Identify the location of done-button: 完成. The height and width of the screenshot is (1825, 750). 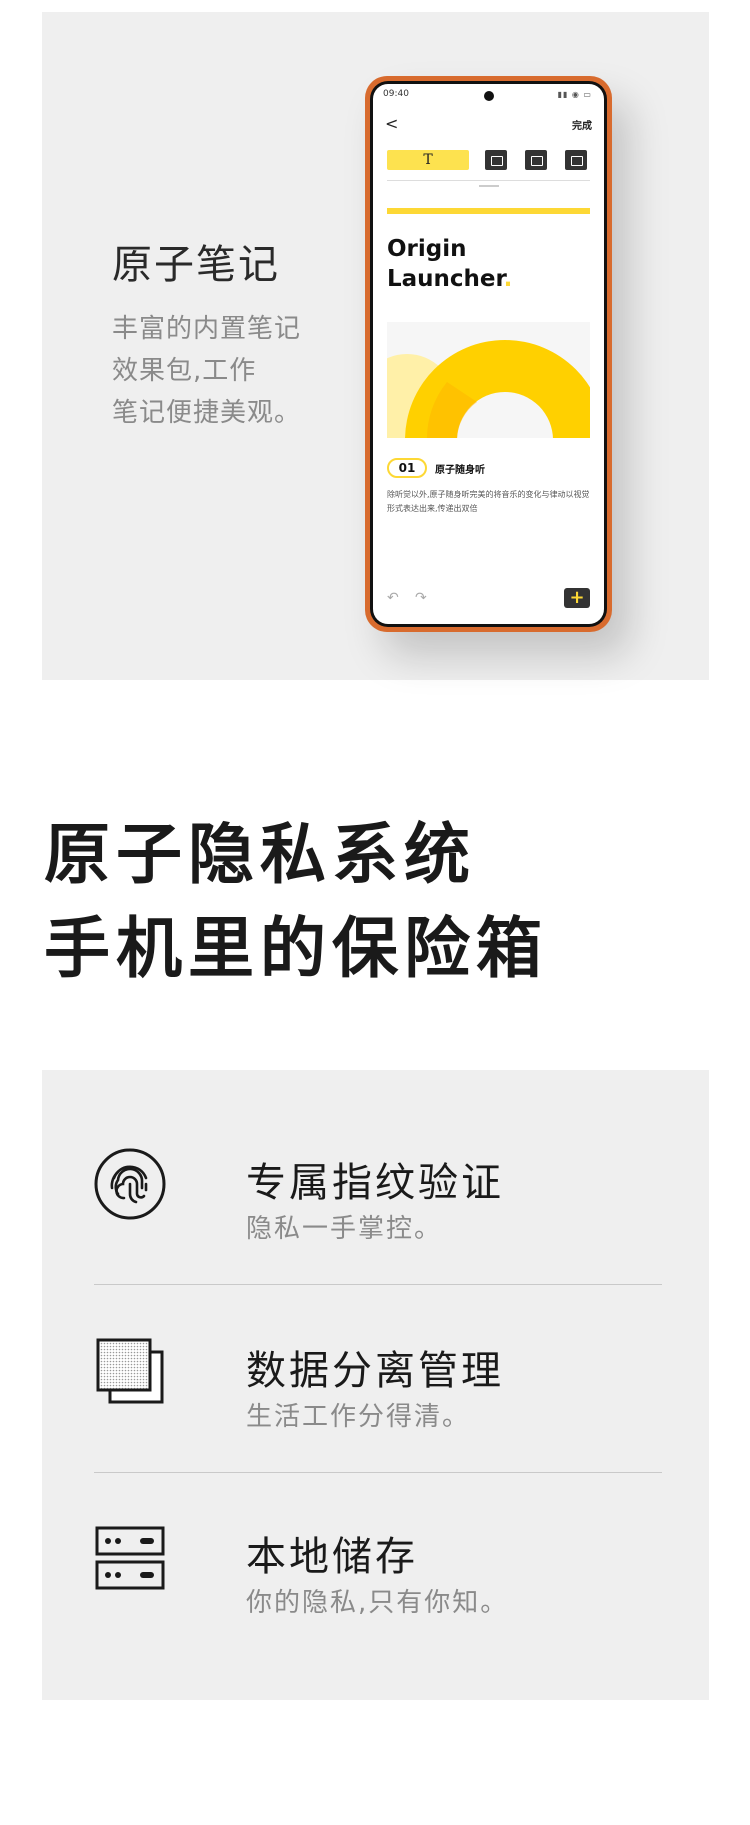
(582, 124).